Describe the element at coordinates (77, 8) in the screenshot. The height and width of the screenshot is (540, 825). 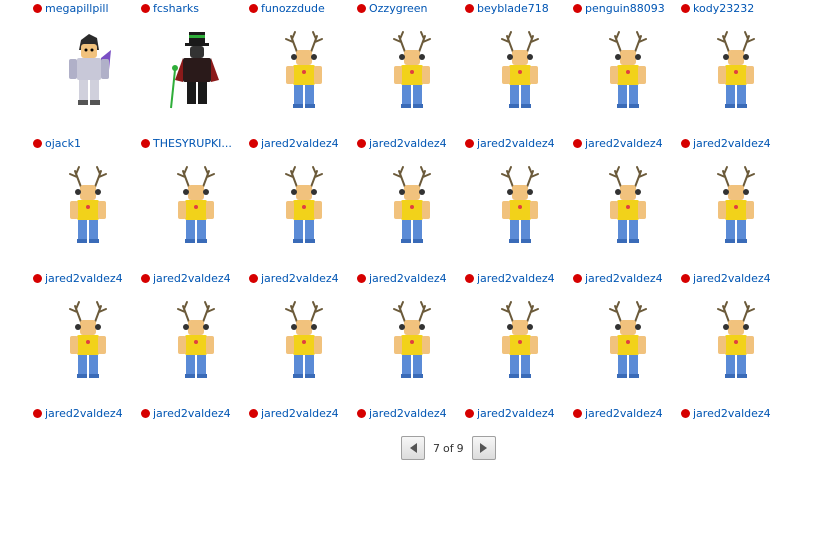
I see `friend-name-text: megapillpill` at that location.